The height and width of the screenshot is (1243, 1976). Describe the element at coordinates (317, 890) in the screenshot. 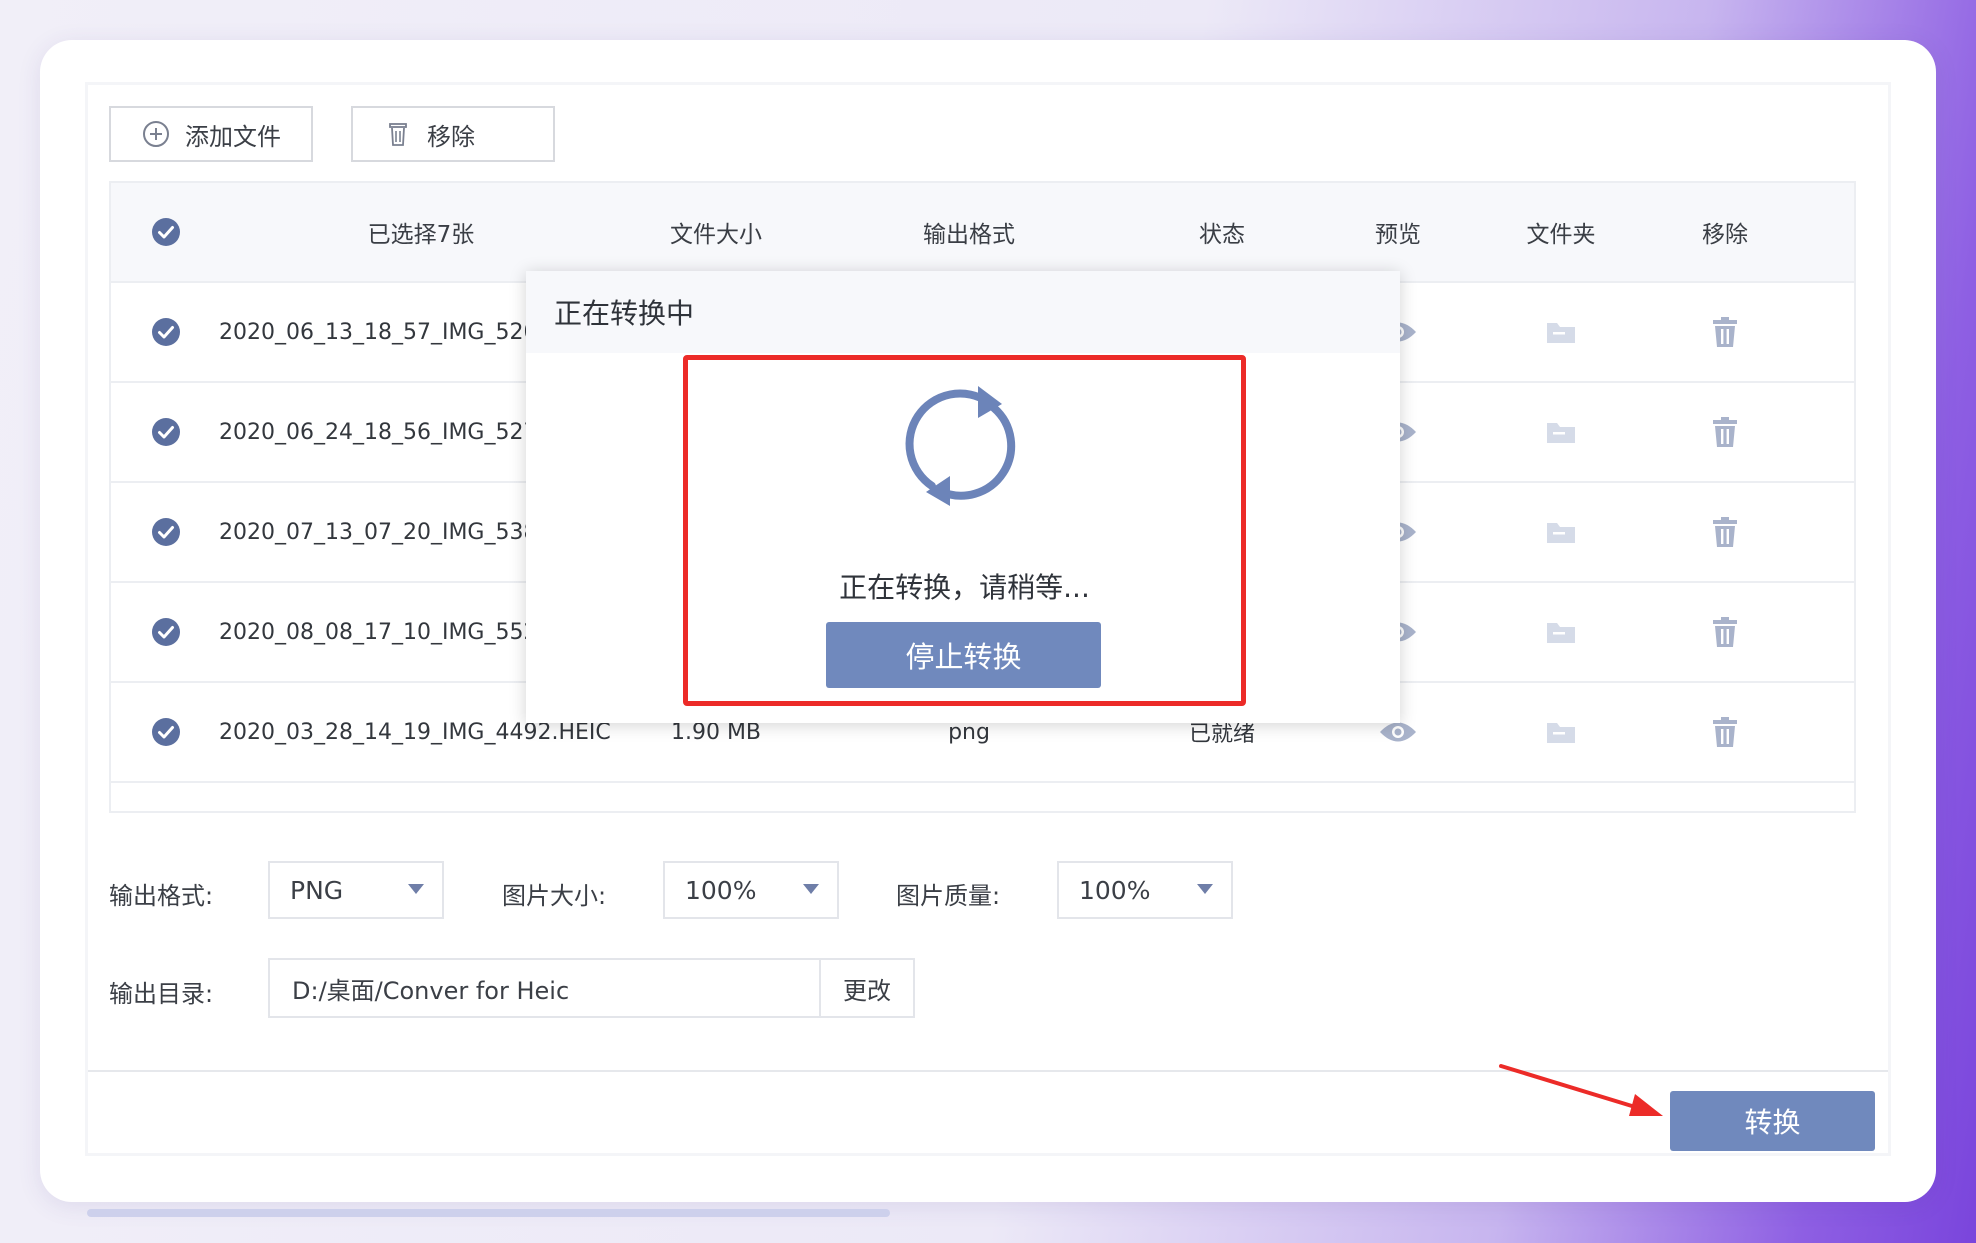

I see `output-format-value: PNG` at that location.